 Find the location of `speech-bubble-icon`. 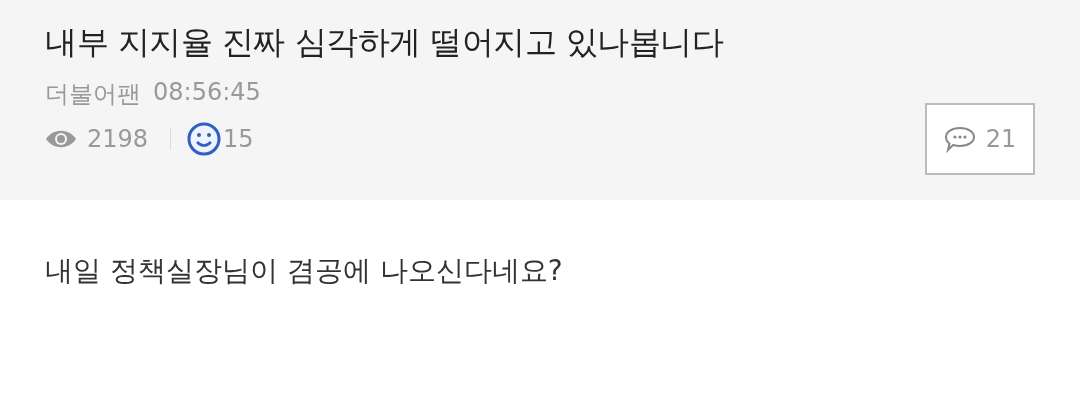

speech-bubble-icon is located at coordinates (959, 139).